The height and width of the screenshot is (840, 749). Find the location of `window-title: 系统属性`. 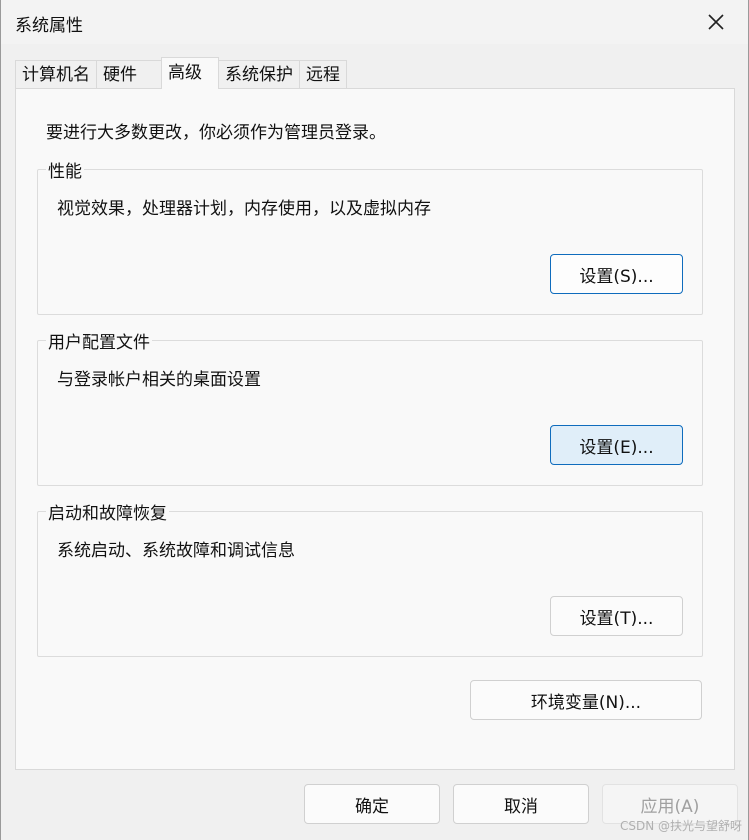

window-title: 系统属性 is located at coordinates (49, 26).